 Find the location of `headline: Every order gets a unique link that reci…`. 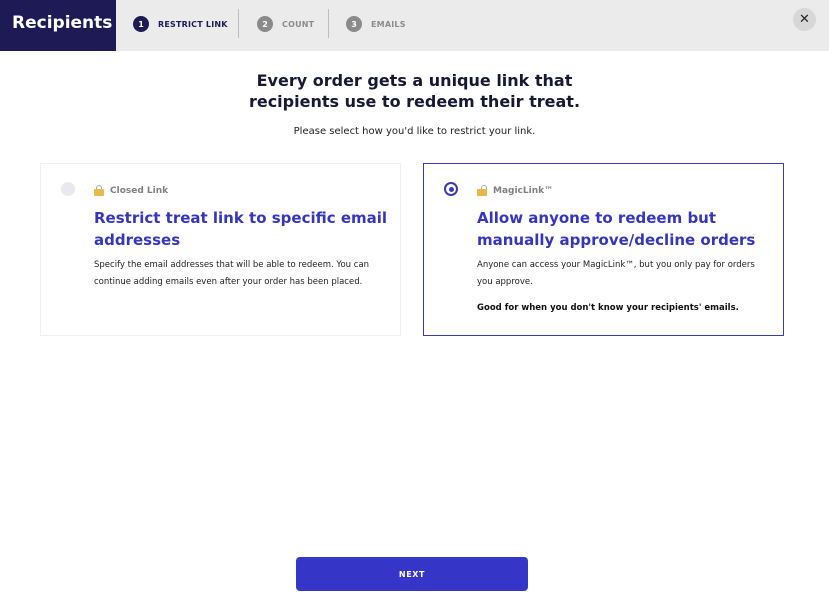

headline: Every order gets a unique link that reci… is located at coordinates (414, 91).